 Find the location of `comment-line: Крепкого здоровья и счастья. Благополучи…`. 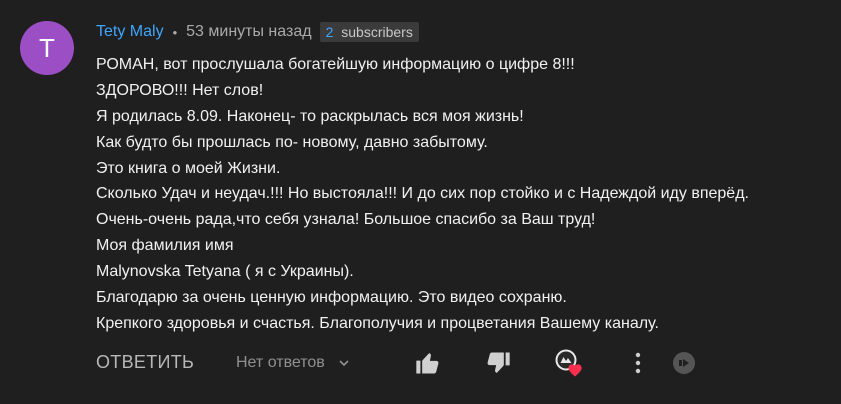

comment-line: Крепкого здоровья и счастья. Благополучи… is located at coordinates (377, 323).